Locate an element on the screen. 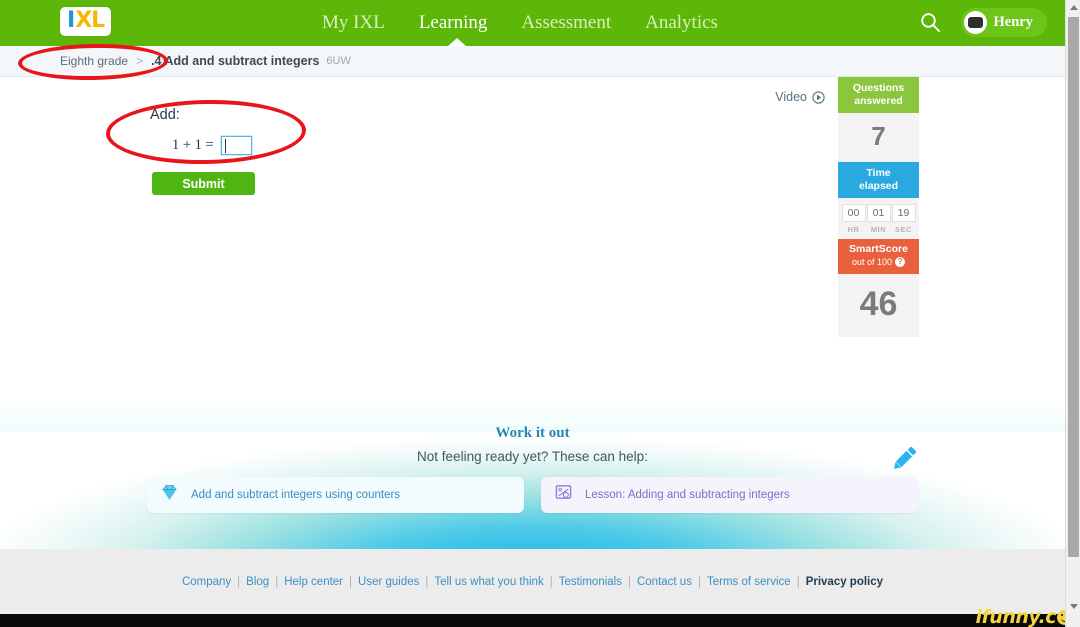 The width and height of the screenshot is (1080, 627). smartscore-header: SmartScore out of 100? is located at coordinates (878, 256).